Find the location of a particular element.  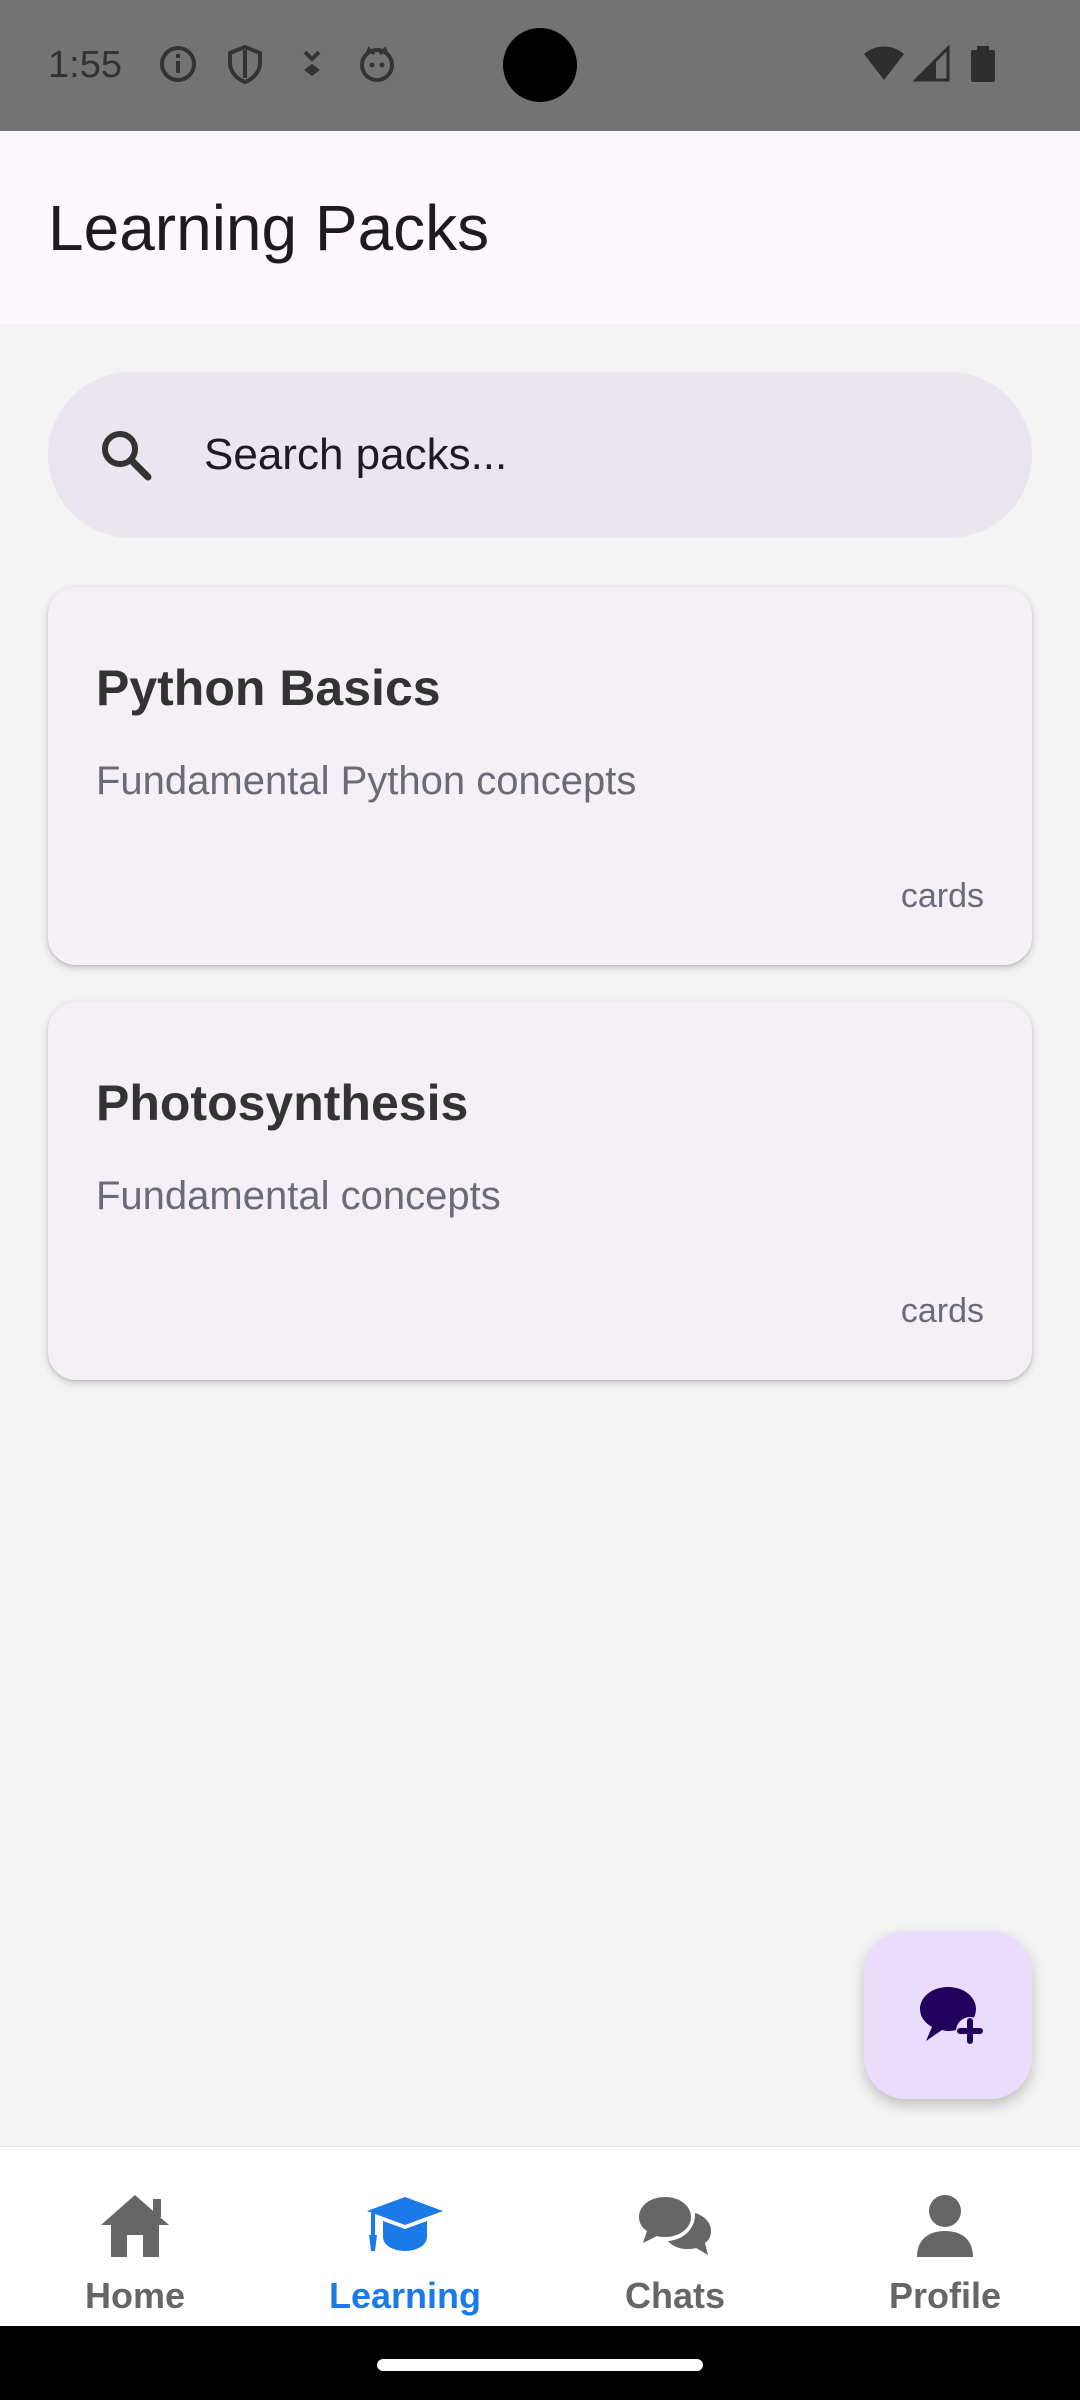

person-icon is located at coordinates (945, 2226).